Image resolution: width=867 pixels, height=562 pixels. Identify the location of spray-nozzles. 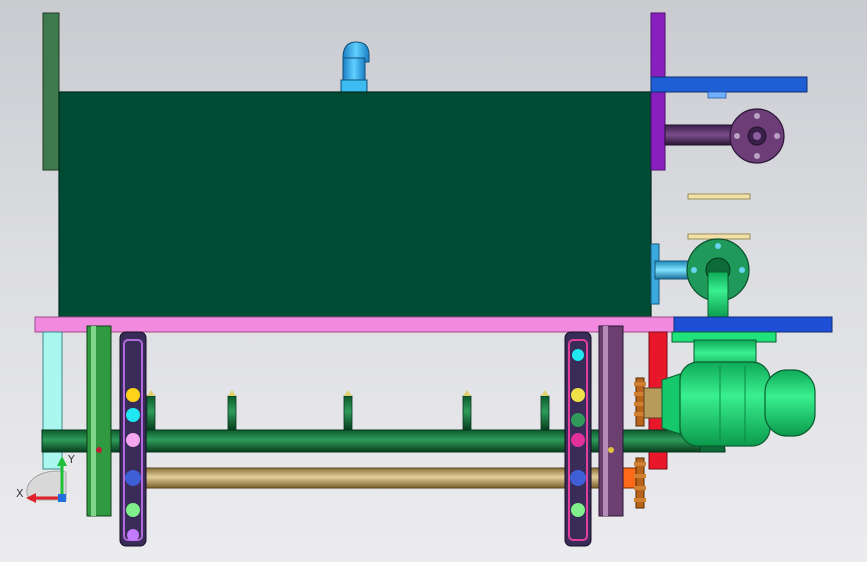
(348, 410).